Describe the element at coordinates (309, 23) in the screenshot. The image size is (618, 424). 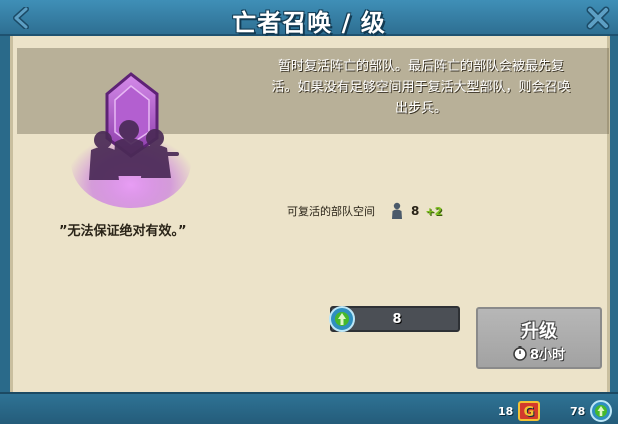
I see `page-title: 亡者召唤 / 级` at that location.